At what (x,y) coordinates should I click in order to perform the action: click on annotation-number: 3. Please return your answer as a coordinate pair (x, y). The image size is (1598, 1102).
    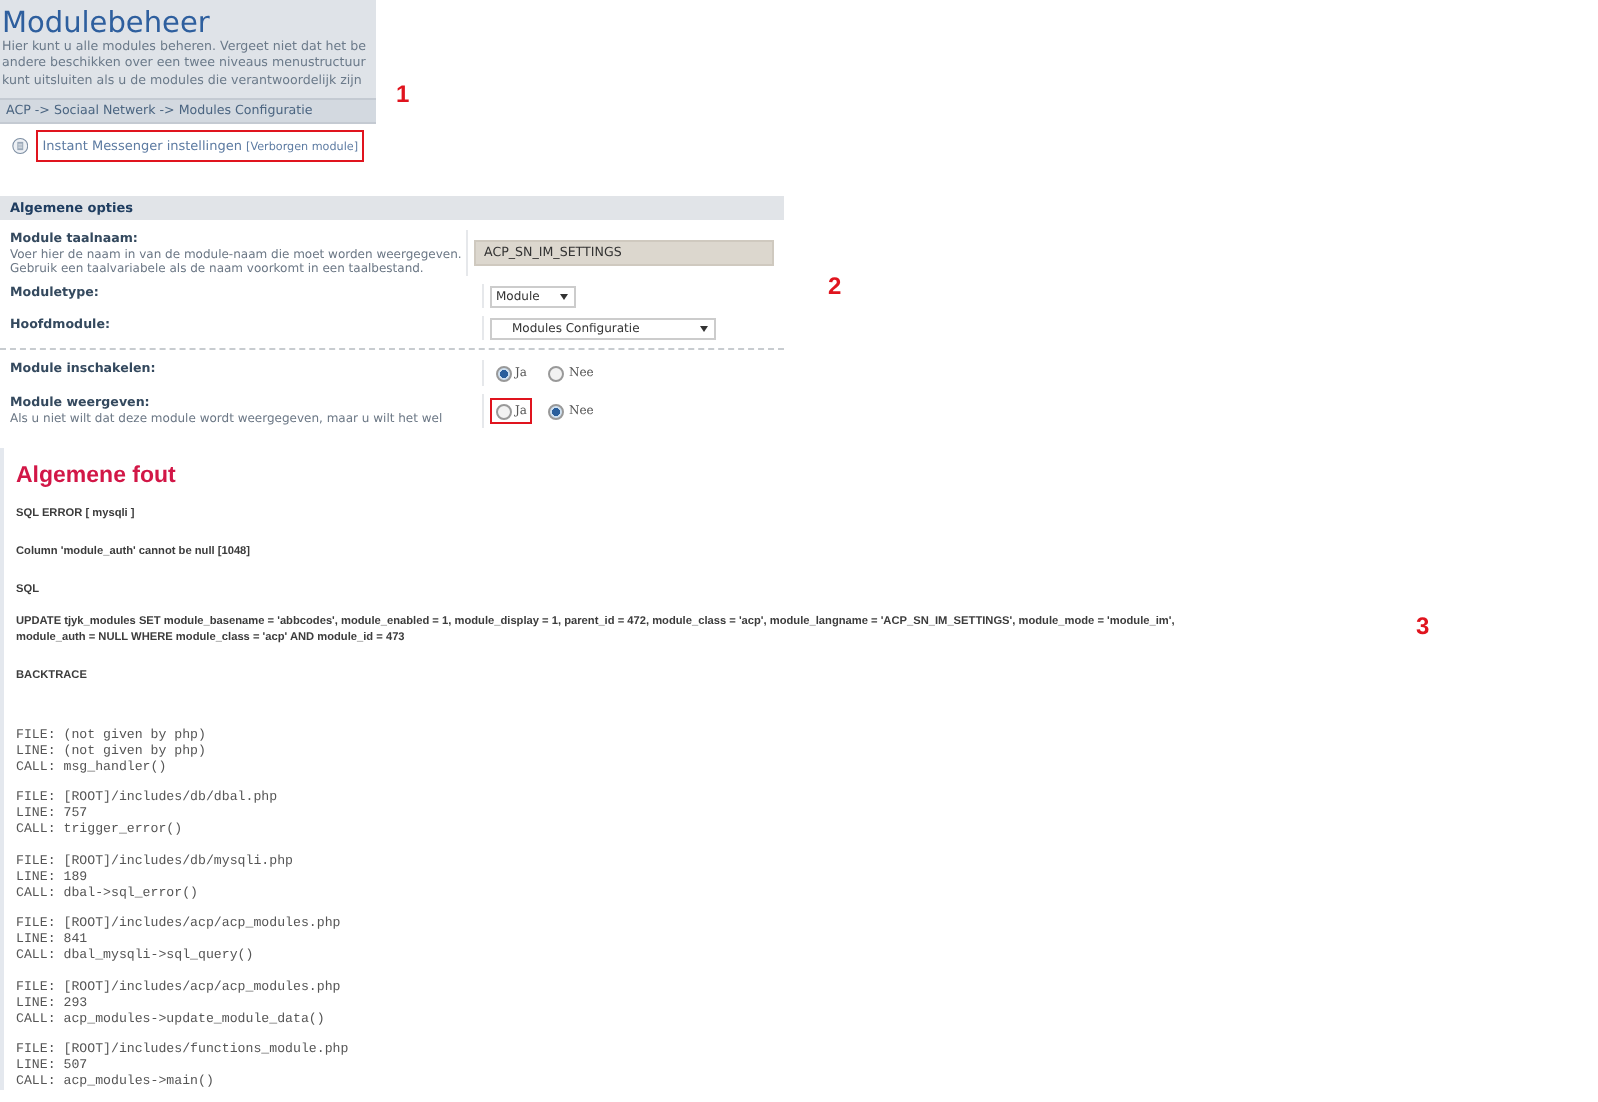
    Looking at the image, I should click on (1423, 625).